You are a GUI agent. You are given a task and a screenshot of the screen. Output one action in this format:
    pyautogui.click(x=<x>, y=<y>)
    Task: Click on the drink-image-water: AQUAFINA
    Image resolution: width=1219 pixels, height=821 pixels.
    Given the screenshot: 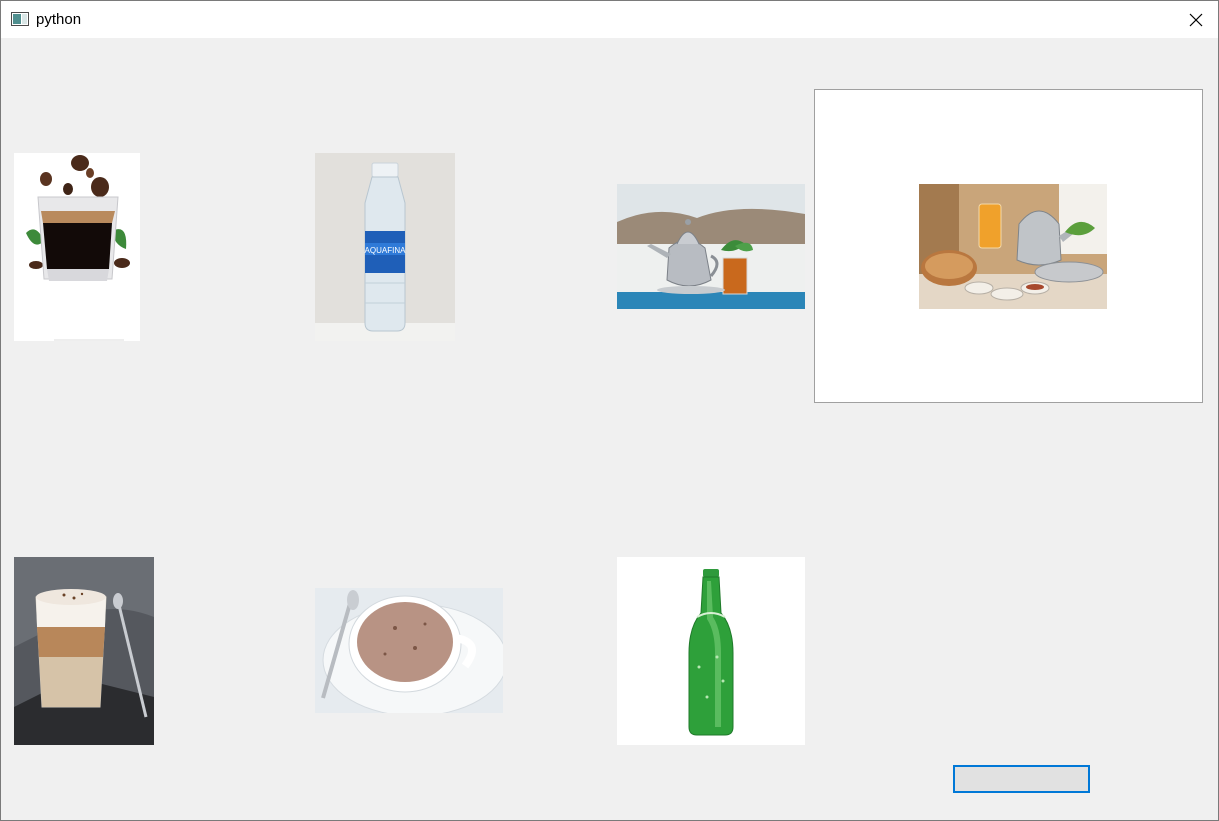 What is the action you would take?
    pyautogui.click(x=385, y=247)
    